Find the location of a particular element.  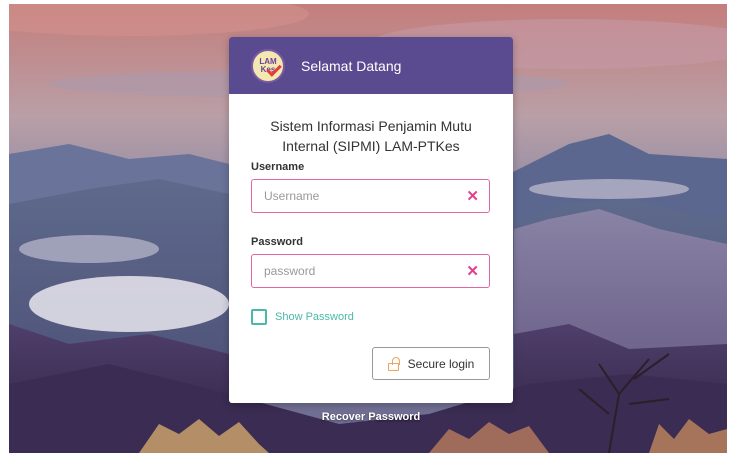

secure-login-button: Secure login is located at coordinates (431, 363).